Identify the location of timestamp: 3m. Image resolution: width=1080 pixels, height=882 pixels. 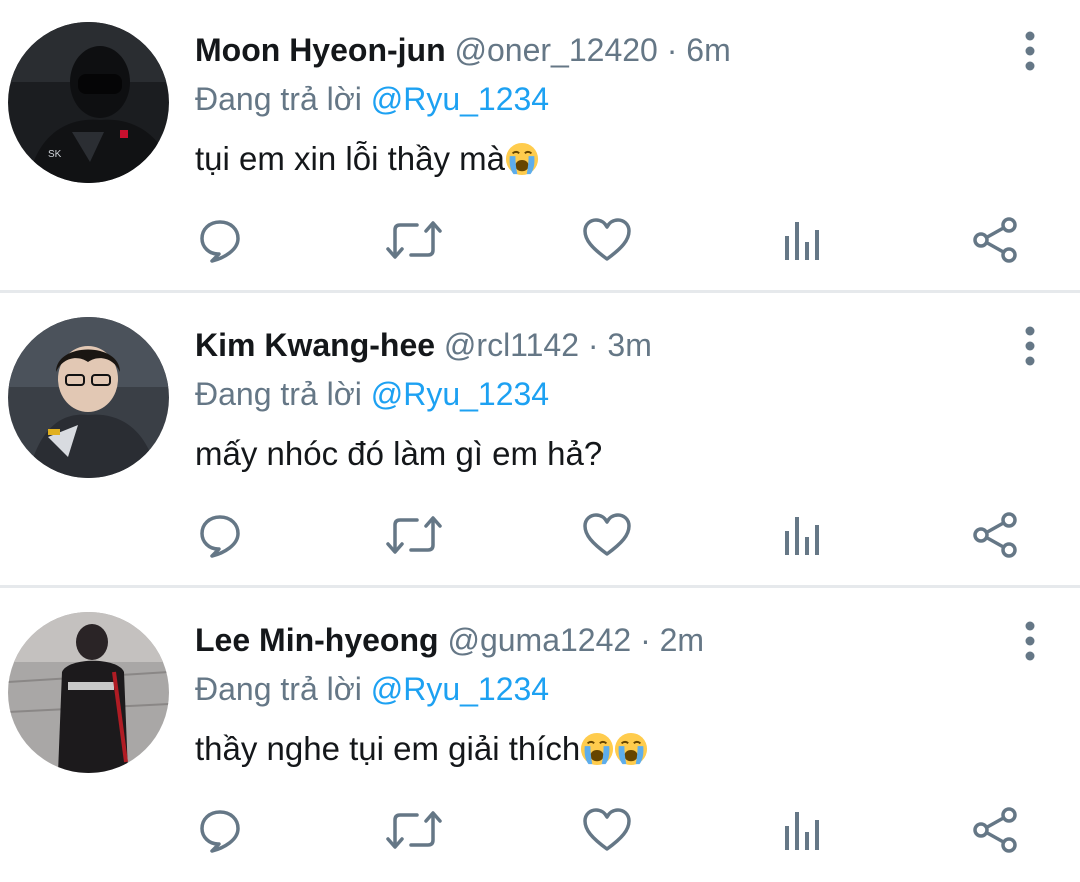
(629, 345).